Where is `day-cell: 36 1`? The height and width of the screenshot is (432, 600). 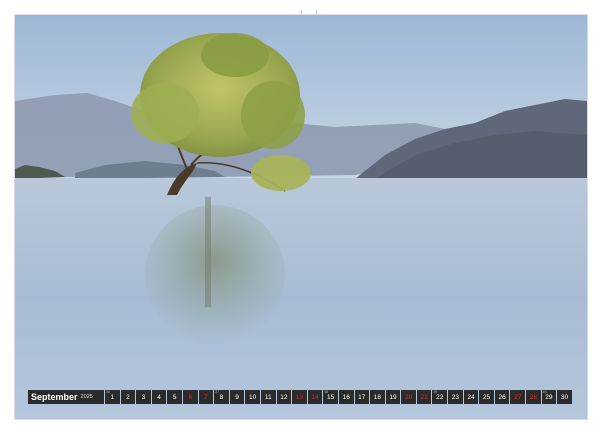 day-cell: 36 1 is located at coordinates (112, 397).